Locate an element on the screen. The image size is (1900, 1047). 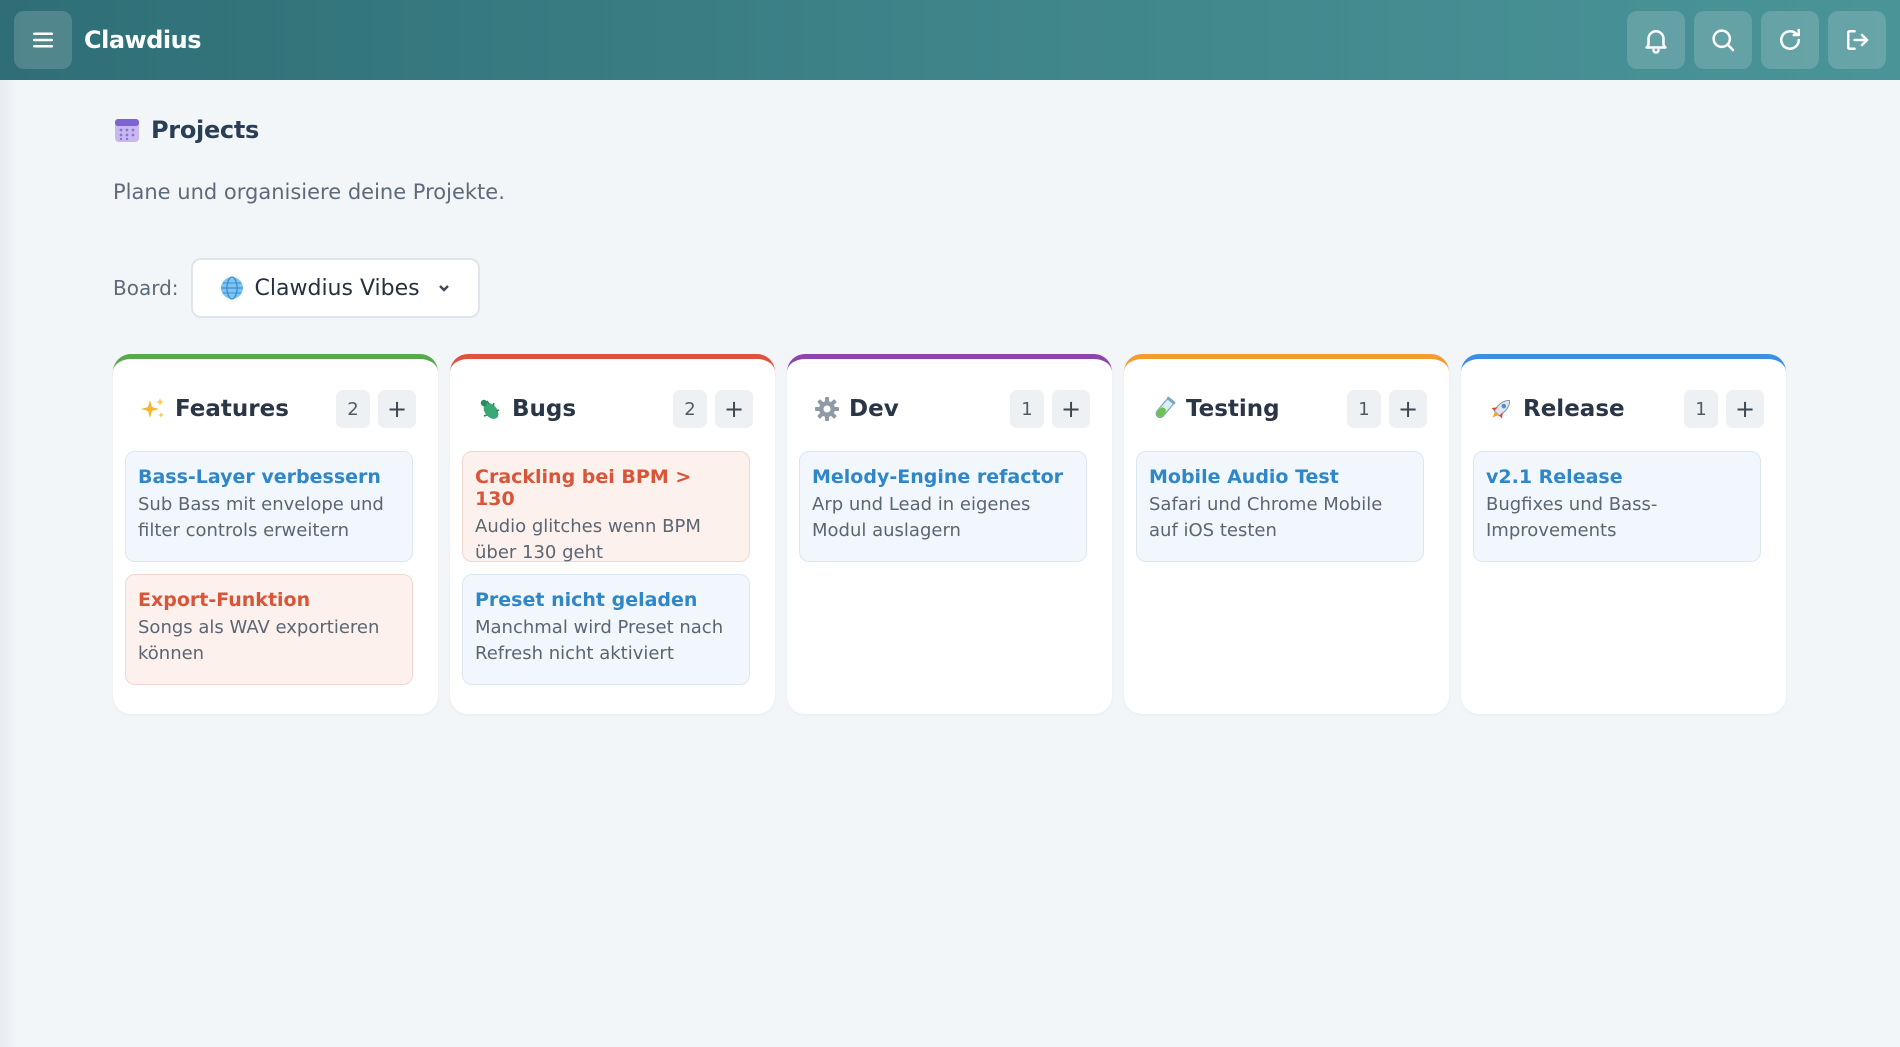
column-header: Features 2 + is located at coordinates (275, 394).